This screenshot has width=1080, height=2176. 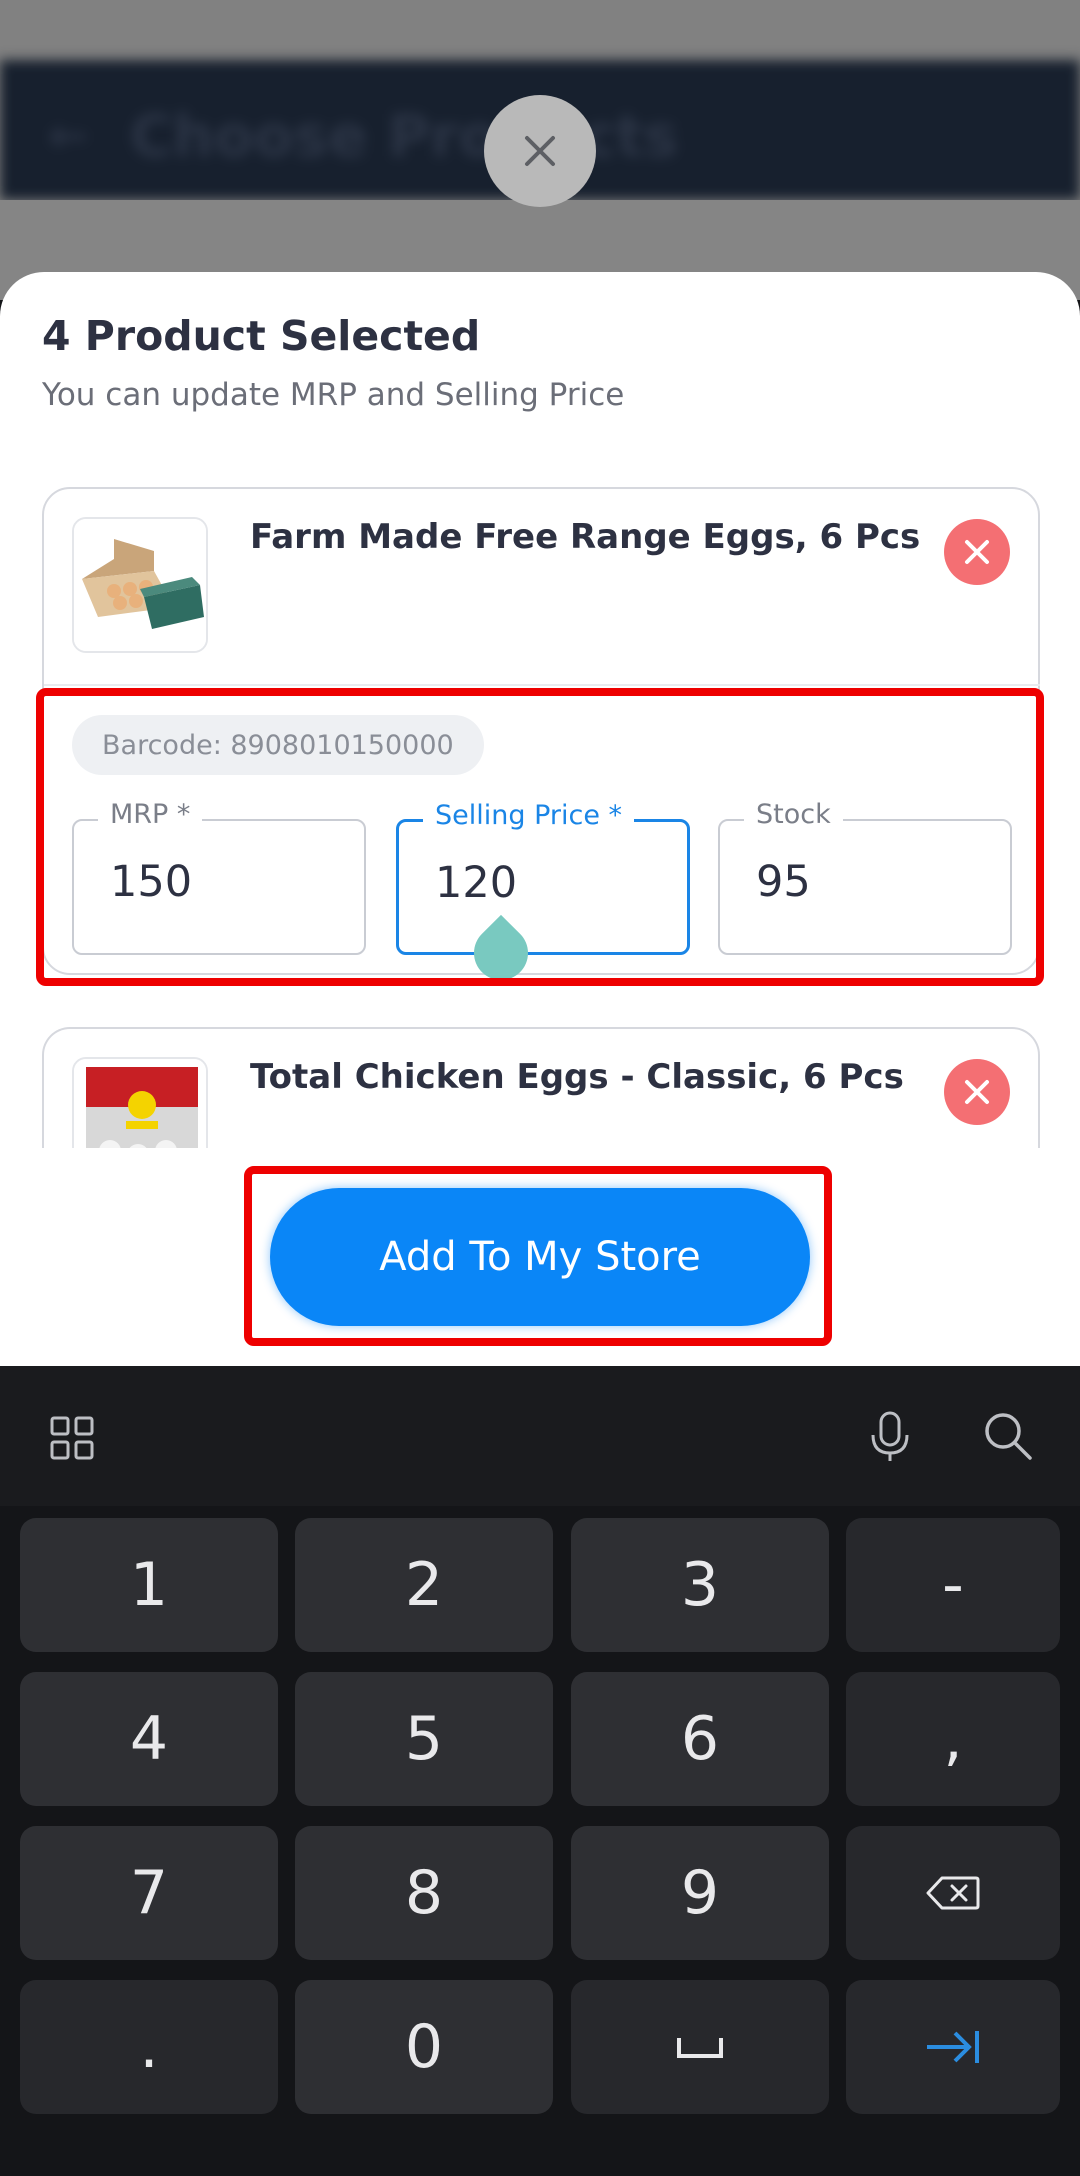 What do you see at coordinates (424, 1585) in the screenshot?
I see `key-2: 2` at bounding box center [424, 1585].